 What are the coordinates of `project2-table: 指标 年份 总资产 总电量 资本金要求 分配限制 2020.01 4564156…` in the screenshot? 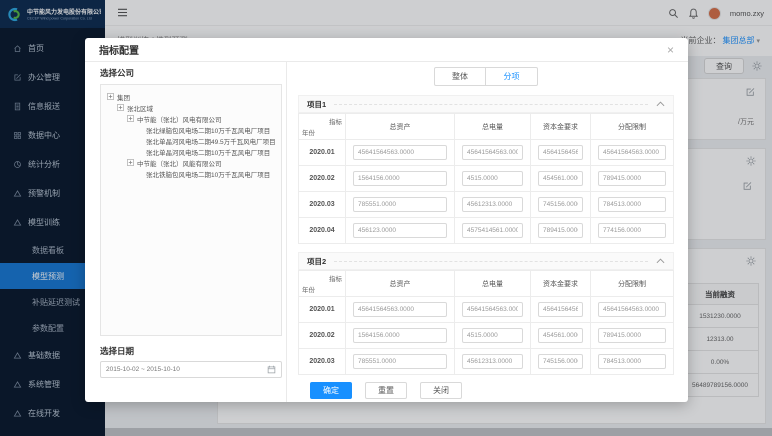 It's located at (486, 322).